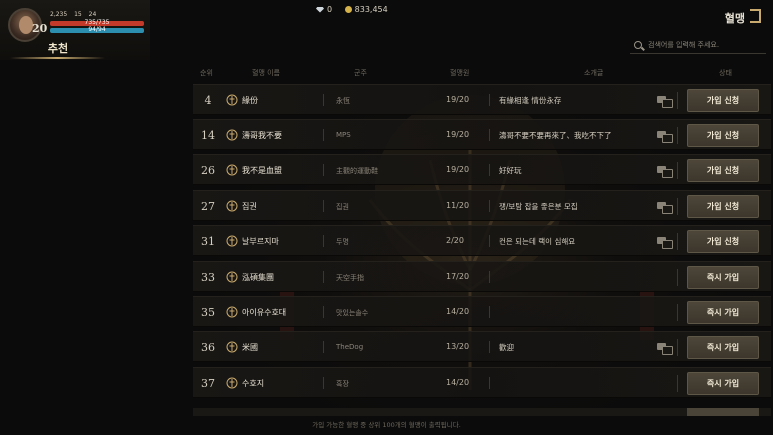  Describe the element at coordinates (58, 48) in the screenshot. I see `tab-recommend: 추천` at that location.